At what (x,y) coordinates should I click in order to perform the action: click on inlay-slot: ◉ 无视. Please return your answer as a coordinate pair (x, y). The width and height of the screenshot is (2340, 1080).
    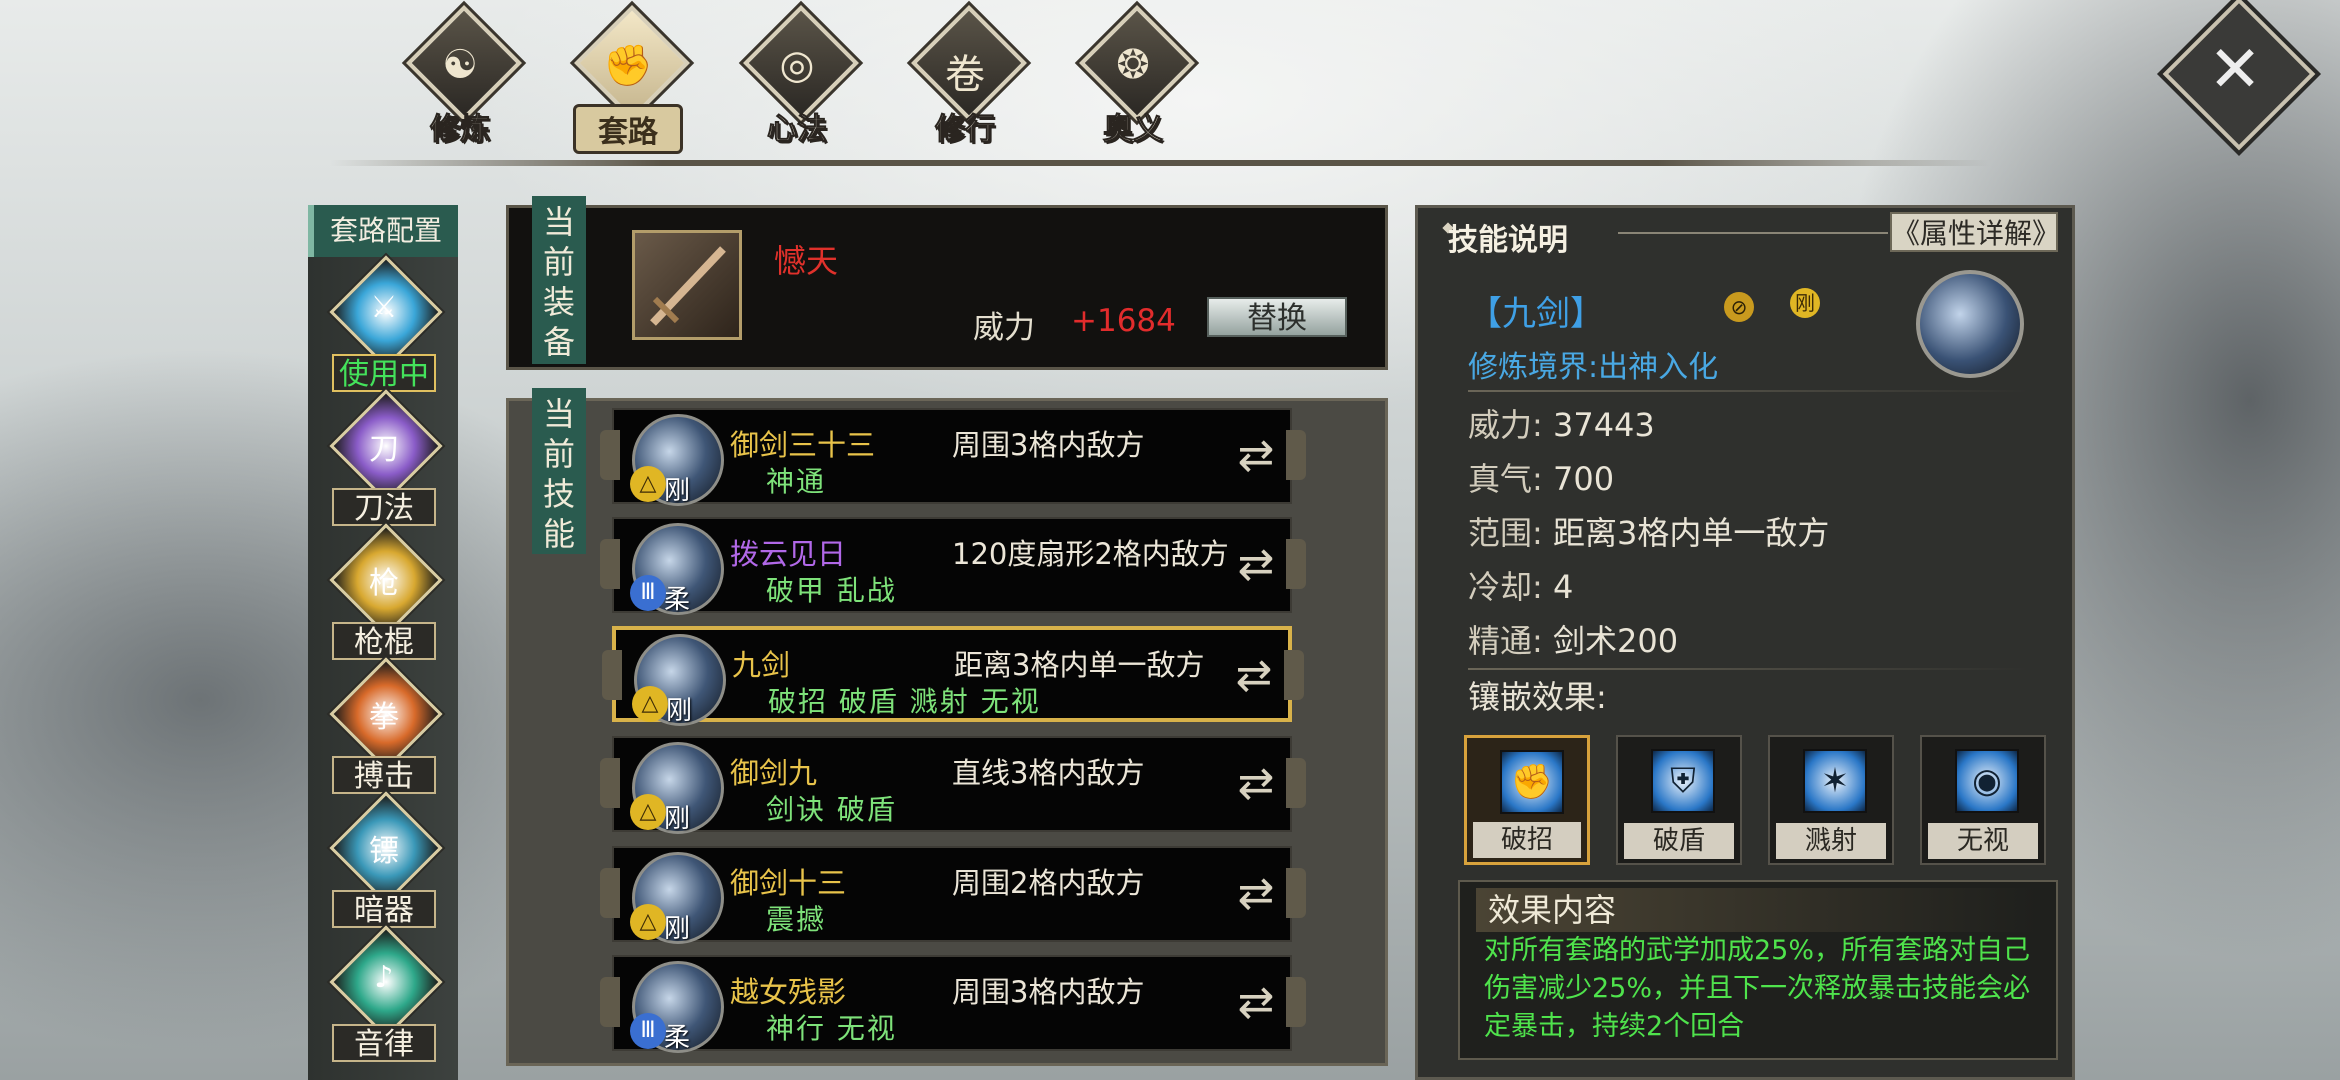
    Looking at the image, I should click on (1983, 800).